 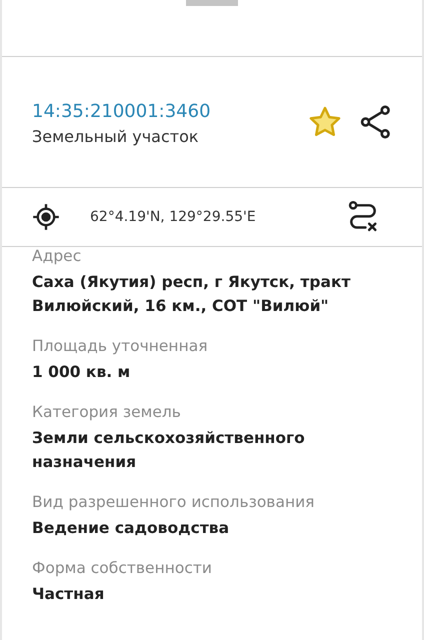 I want to click on coordinates: 62°4.19'N, 129°29.55'E, so click(x=173, y=217).